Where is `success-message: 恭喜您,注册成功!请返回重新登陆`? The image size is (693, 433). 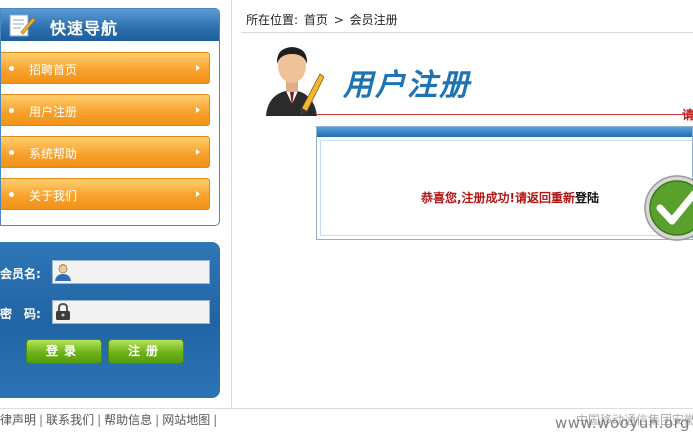
success-message: 恭喜您,注册成功!请返回重新登陆 is located at coordinates (510, 197).